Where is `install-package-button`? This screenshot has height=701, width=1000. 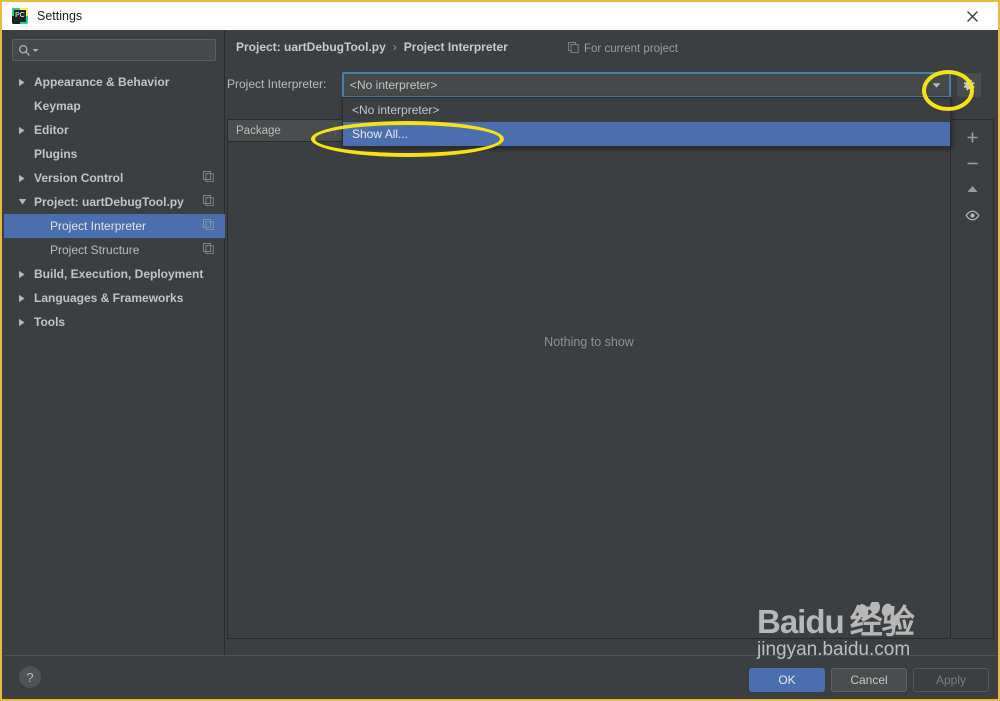
install-package-button is located at coordinates (972, 137).